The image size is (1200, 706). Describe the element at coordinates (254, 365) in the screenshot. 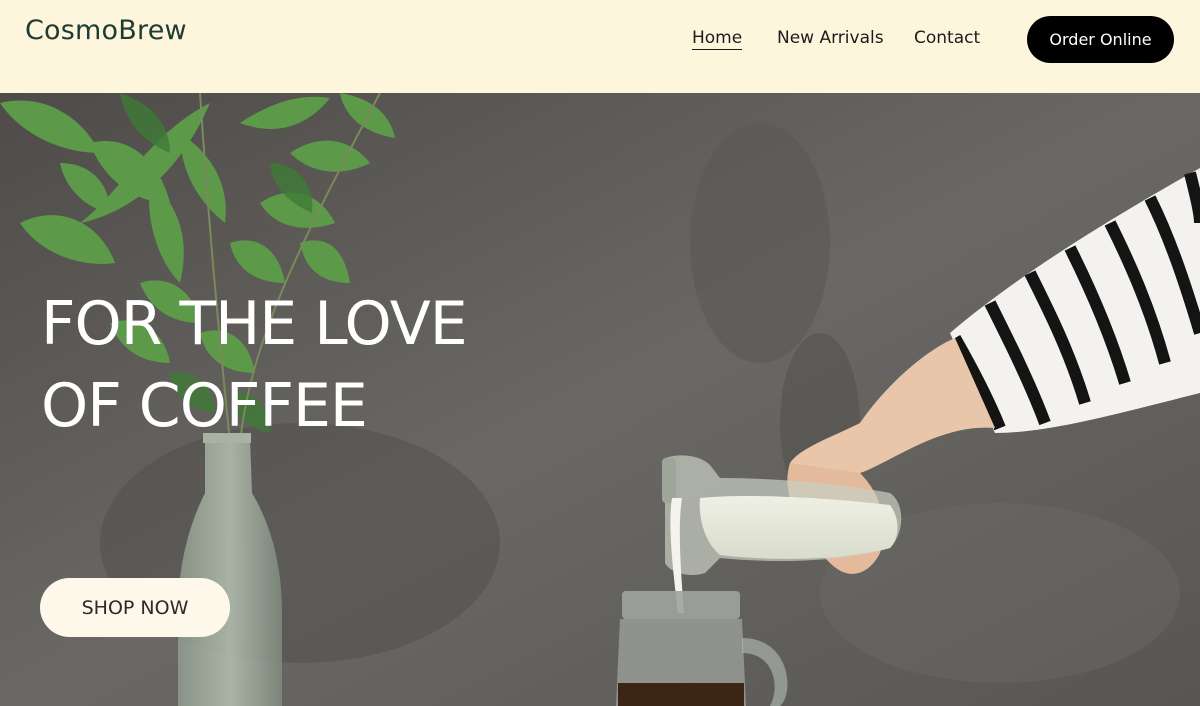

I see `hero-headline: FOR THE LOVE OF COFFEE` at that location.